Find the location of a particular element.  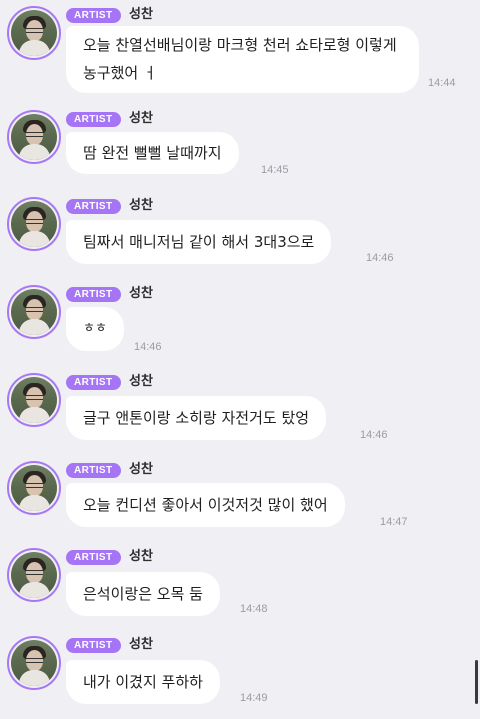

message-bubble: ㅎㅎ is located at coordinates (95, 329).